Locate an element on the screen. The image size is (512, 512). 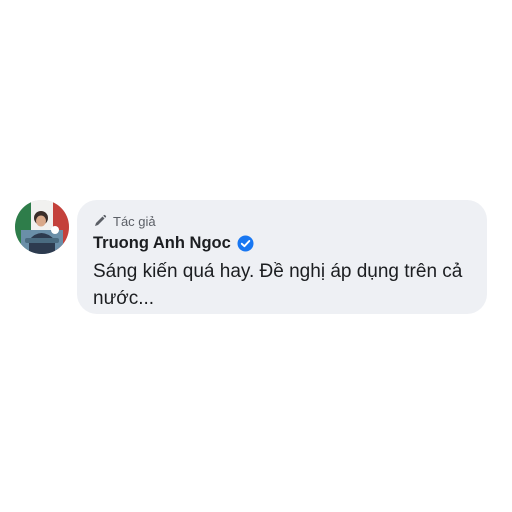
author-badge: Tác giả is located at coordinates (124, 221).